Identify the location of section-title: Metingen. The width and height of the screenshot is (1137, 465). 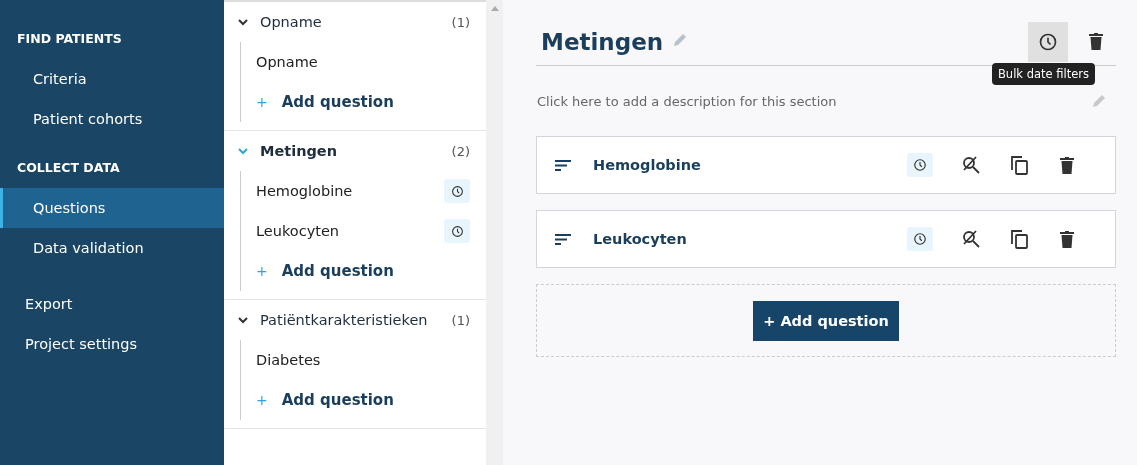
(350, 151).